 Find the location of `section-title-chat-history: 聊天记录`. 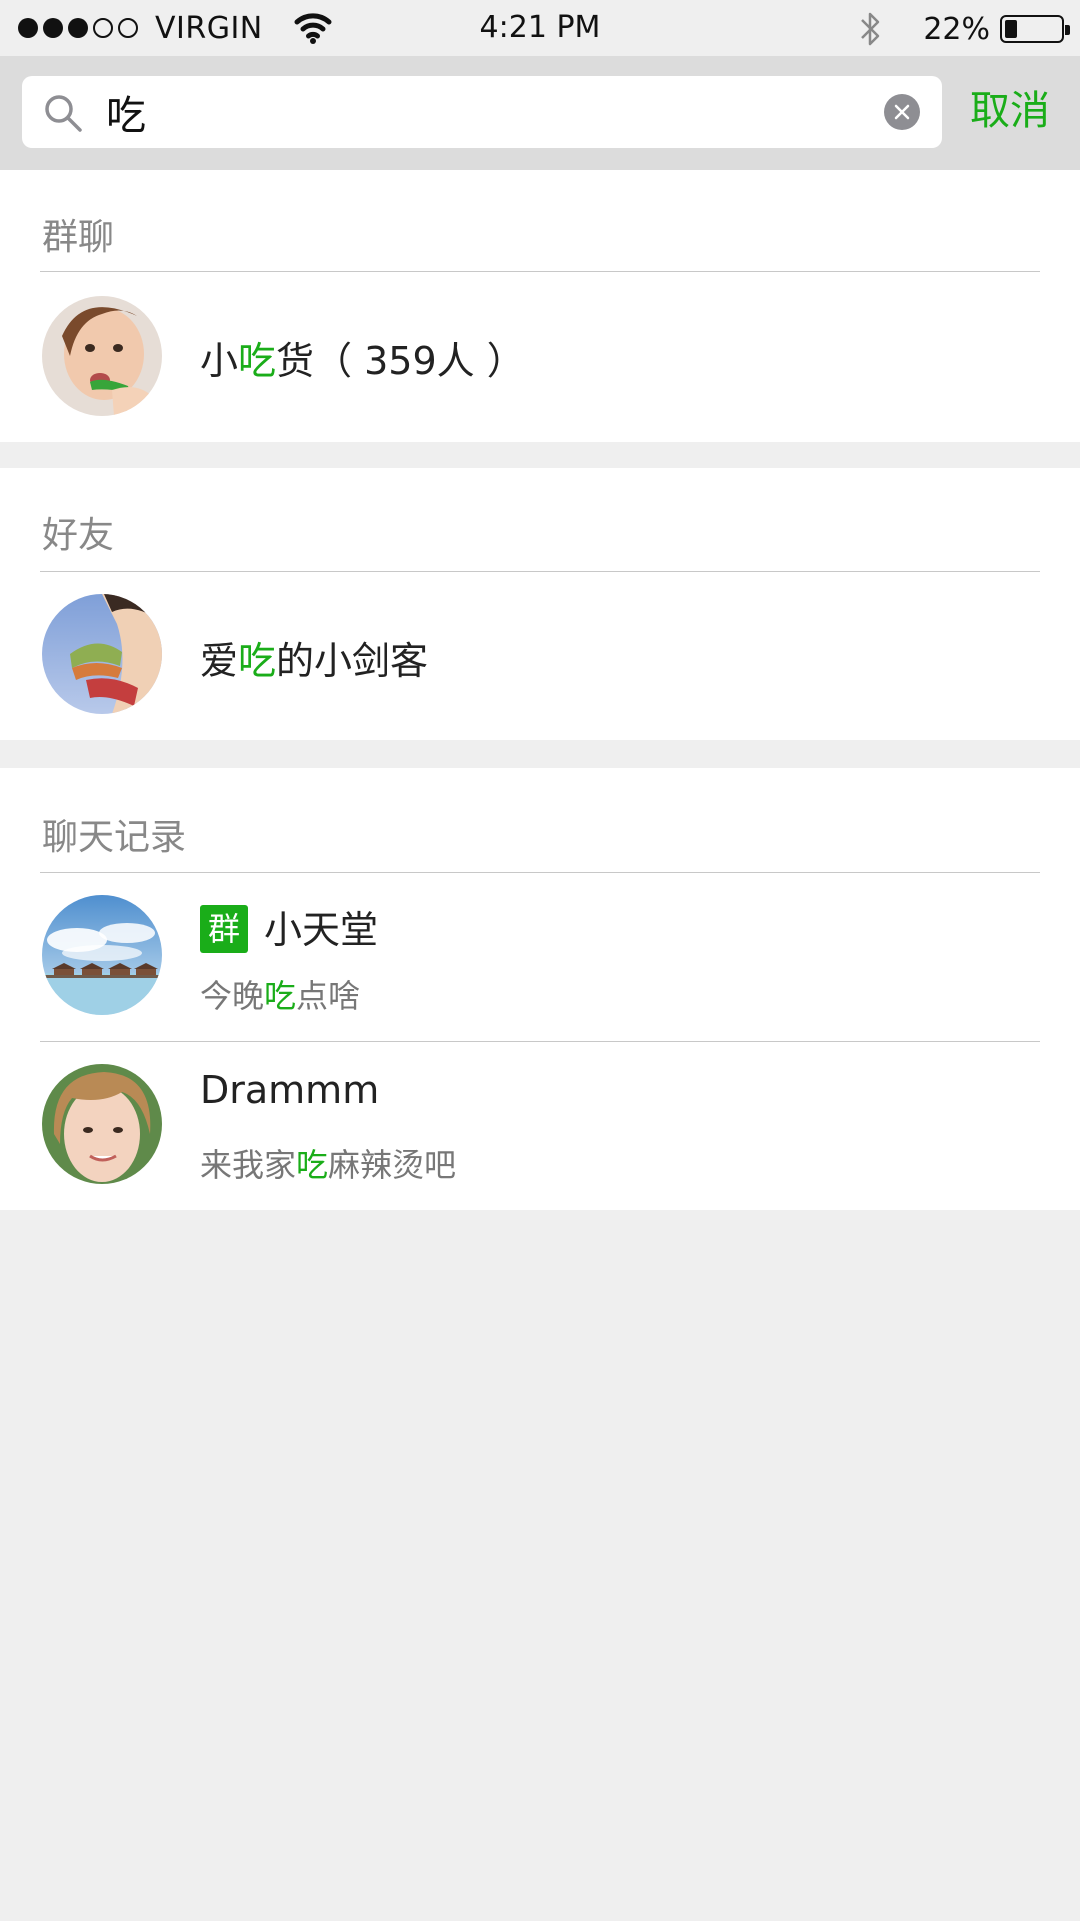

section-title-chat-history: 聊天记录 is located at coordinates (114, 837).